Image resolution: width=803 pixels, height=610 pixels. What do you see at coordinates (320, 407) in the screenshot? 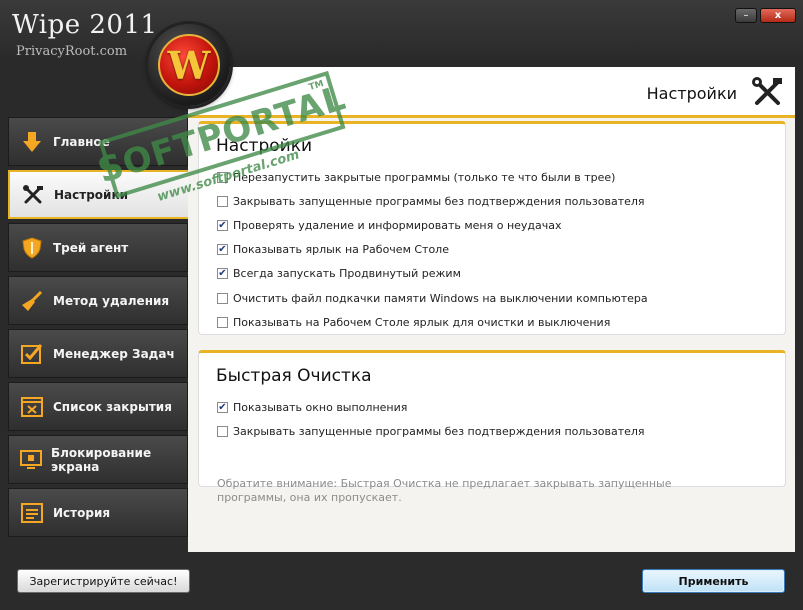
I see `option-label: Показывать окно выполнения` at bounding box center [320, 407].